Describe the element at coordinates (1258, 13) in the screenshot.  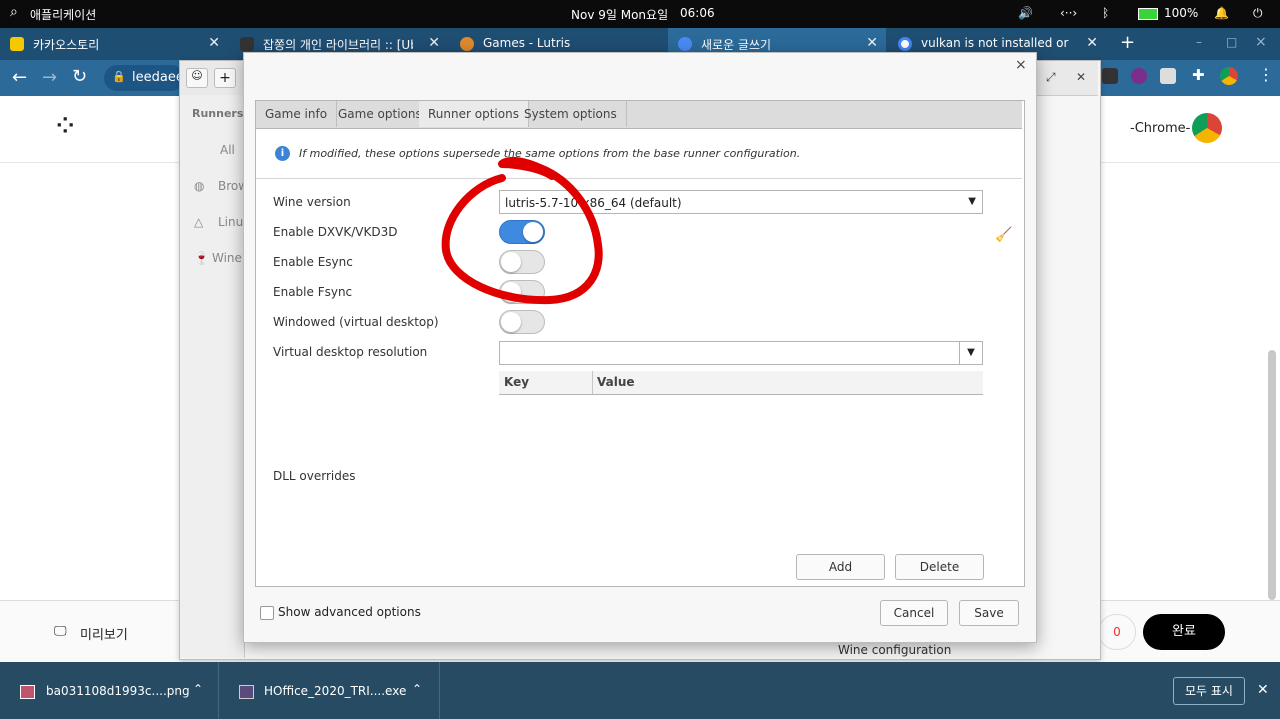
I see `power-icon: ⏻` at that location.